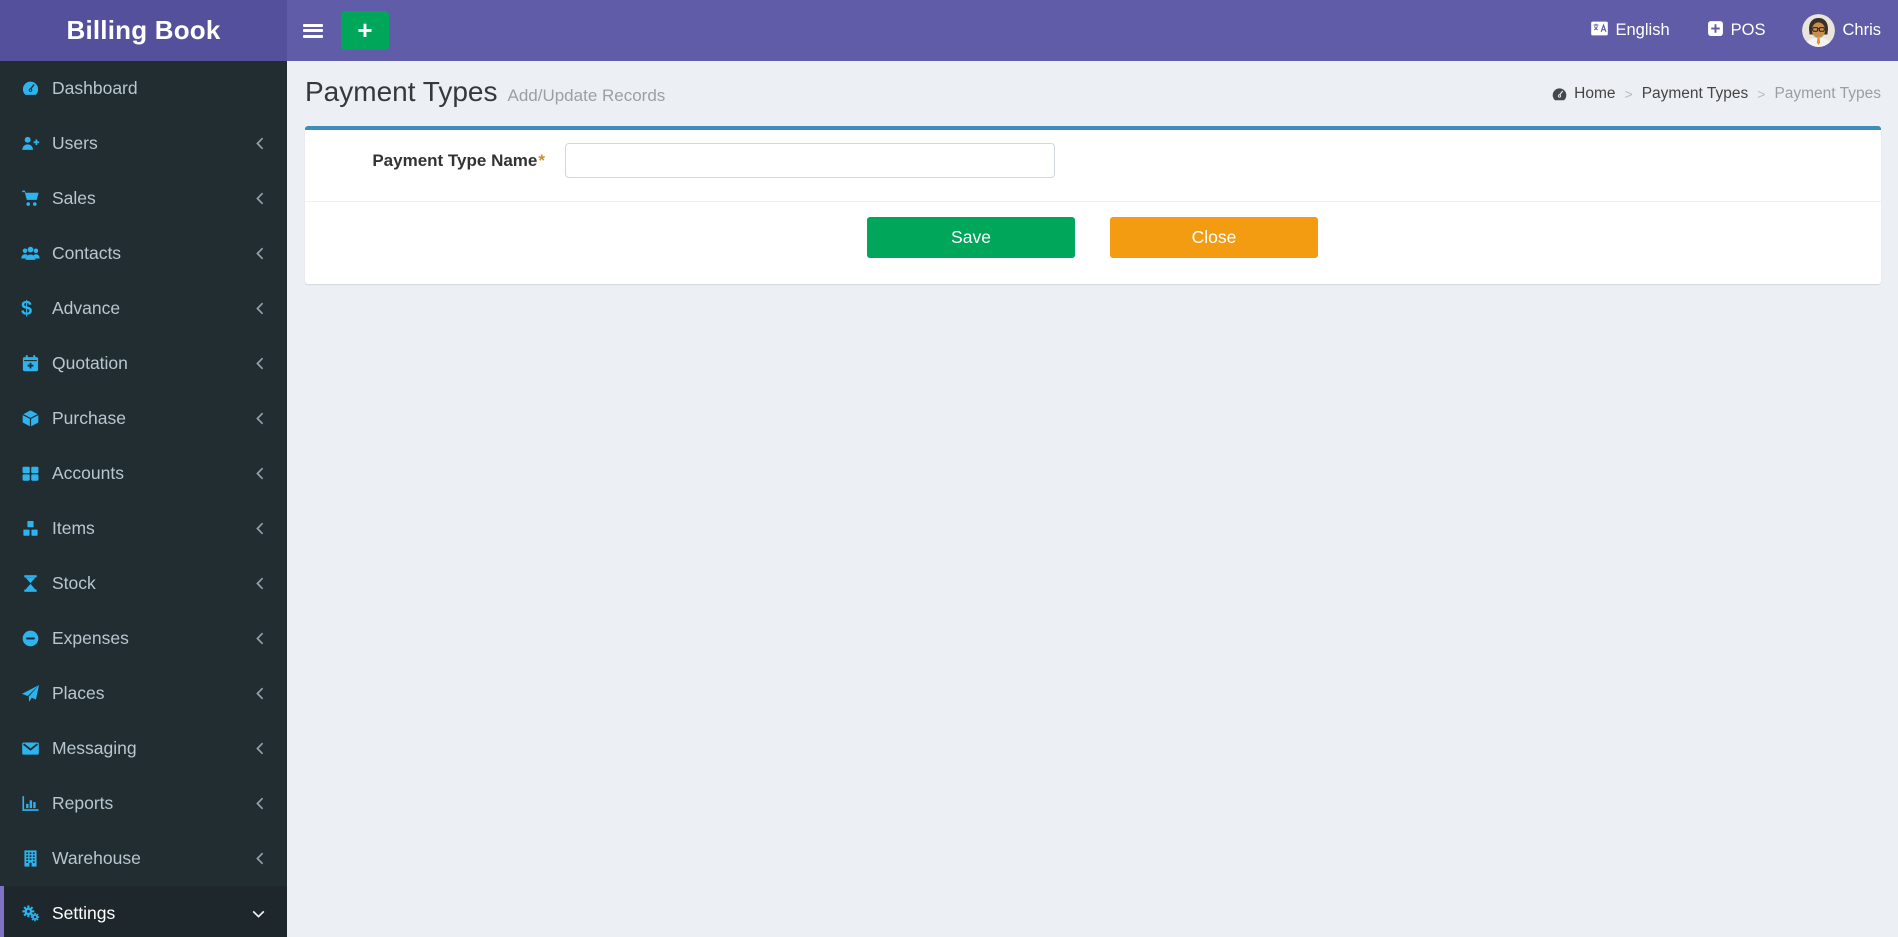 The height and width of the screenshot is (937, 1898). I want to click on sidebar-item-label: Contacts, so click(87, 253).